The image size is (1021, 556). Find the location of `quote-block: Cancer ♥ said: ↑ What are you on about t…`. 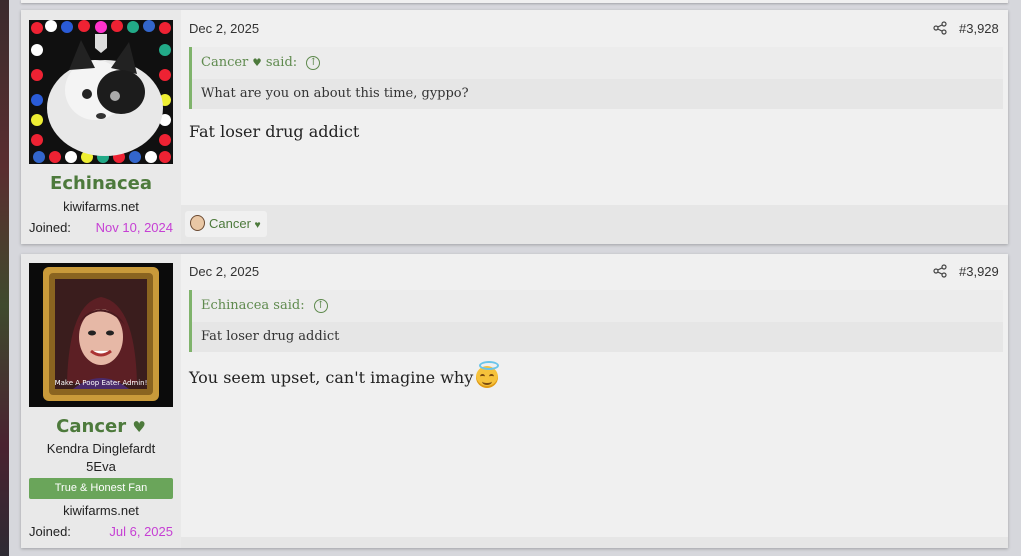

quote-block: Cancer ♥ said: ↑ What are you on about t… is located at coordinates (596, 78).